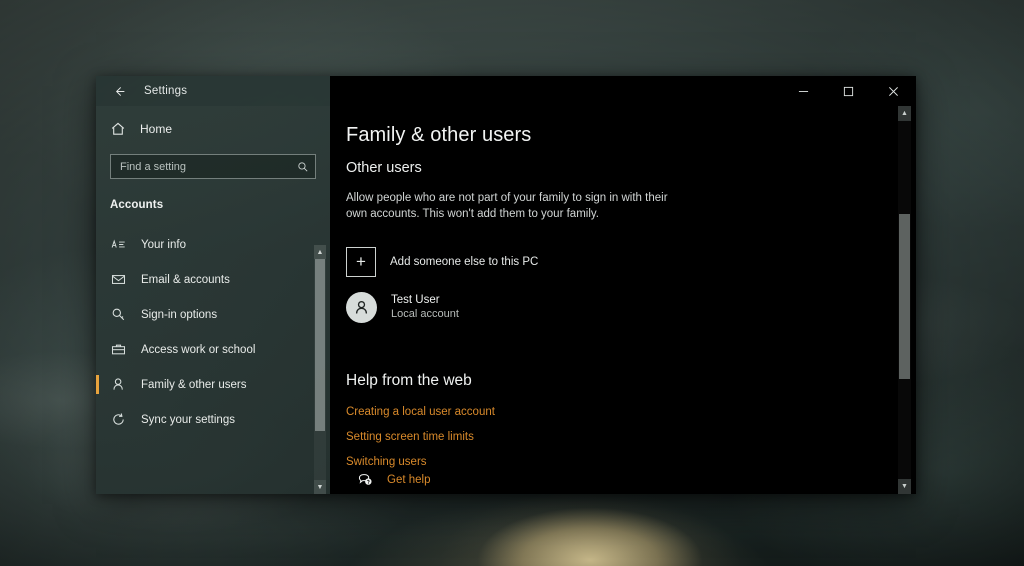 The width and height of the screenshot is (1024, 566). Describe the element at coordinates (623, 91) in the screenshot. I see `titlebar-right-section` at that location.